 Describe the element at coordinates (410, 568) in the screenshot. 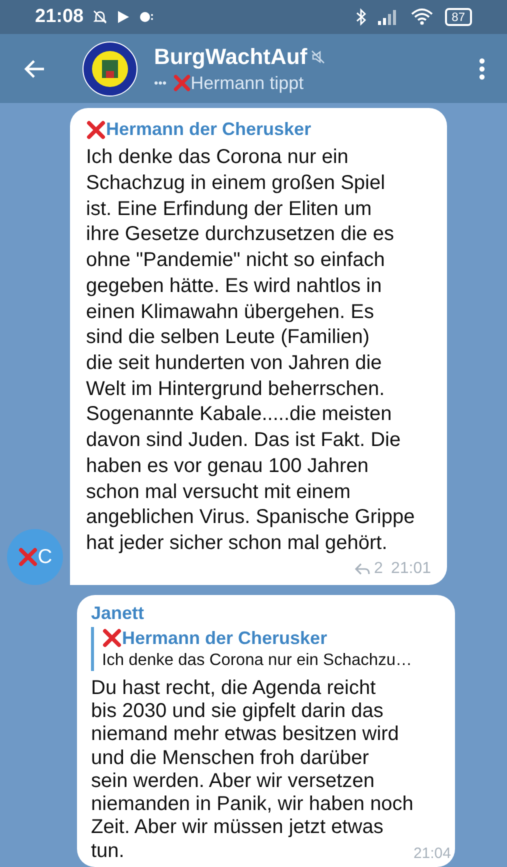

I see `message-time: 21:01` at that location.